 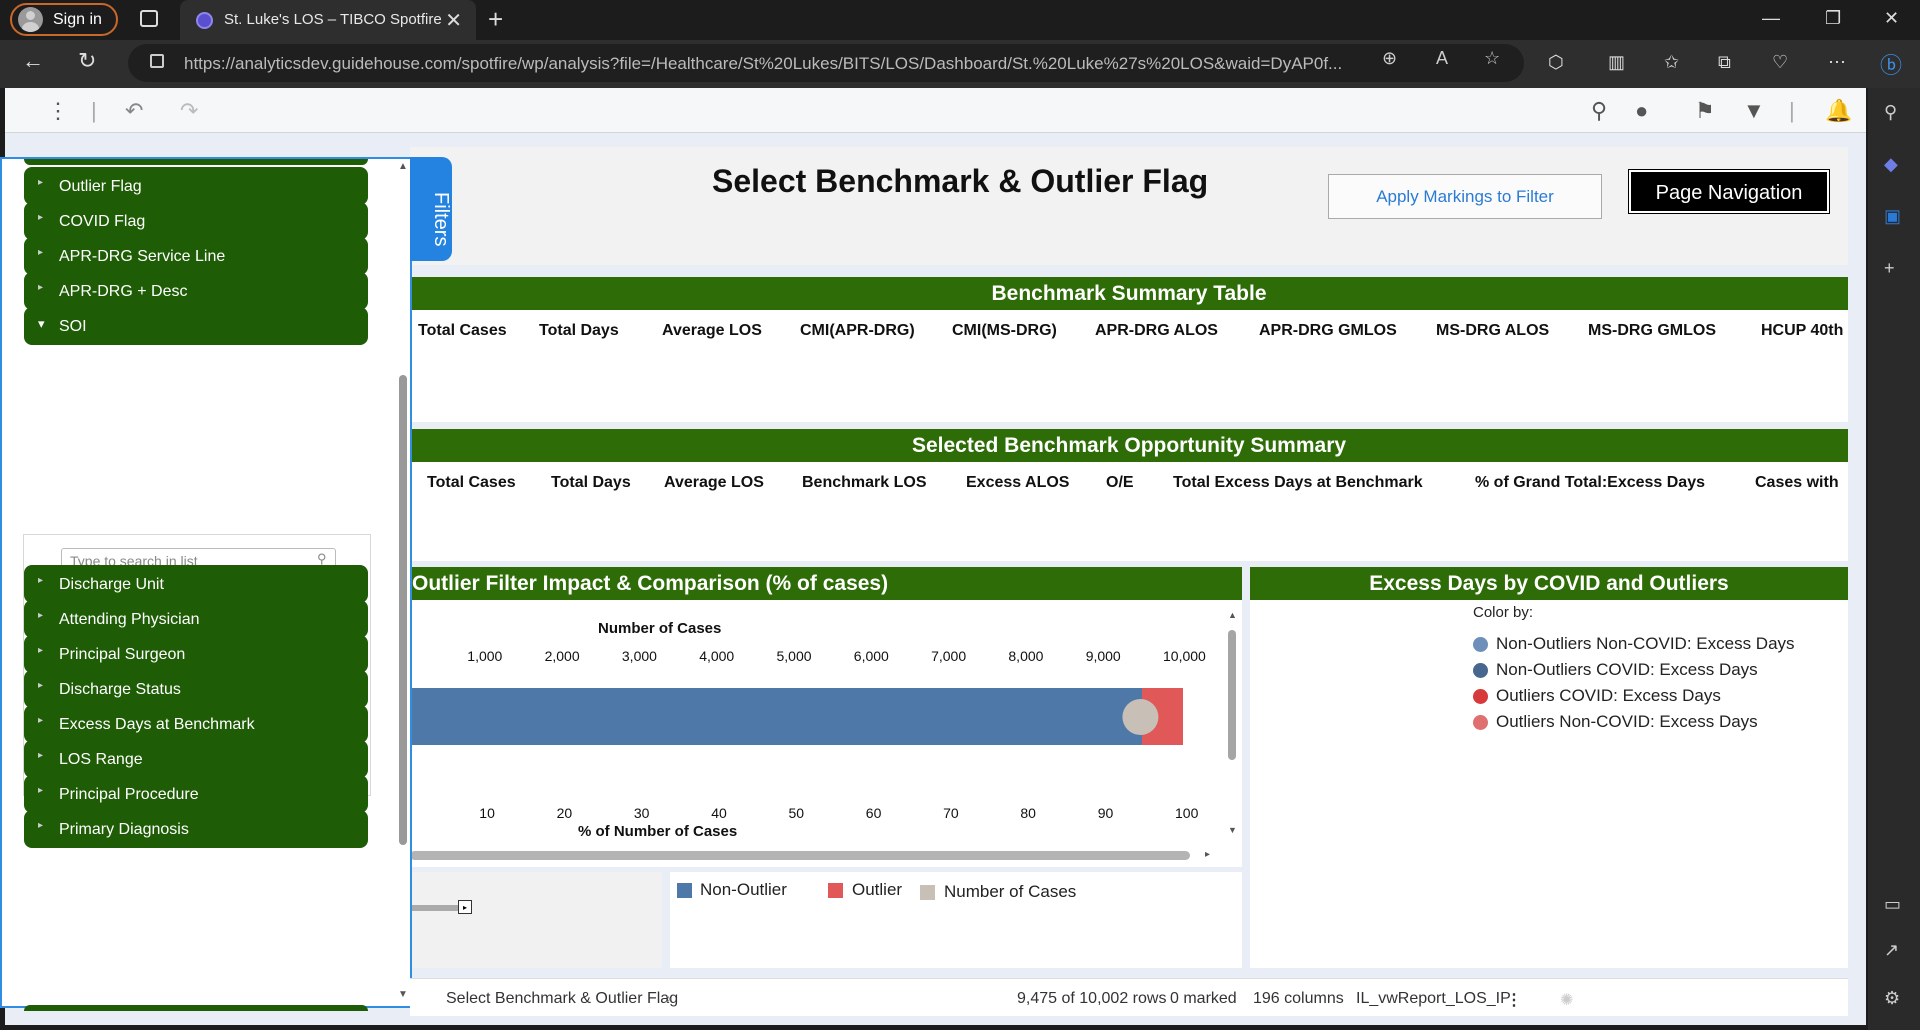 What do you see at coordinates (134, 111) in the screenshot?
I see `undo-icon: ↶` at bounding box center [134, 111].